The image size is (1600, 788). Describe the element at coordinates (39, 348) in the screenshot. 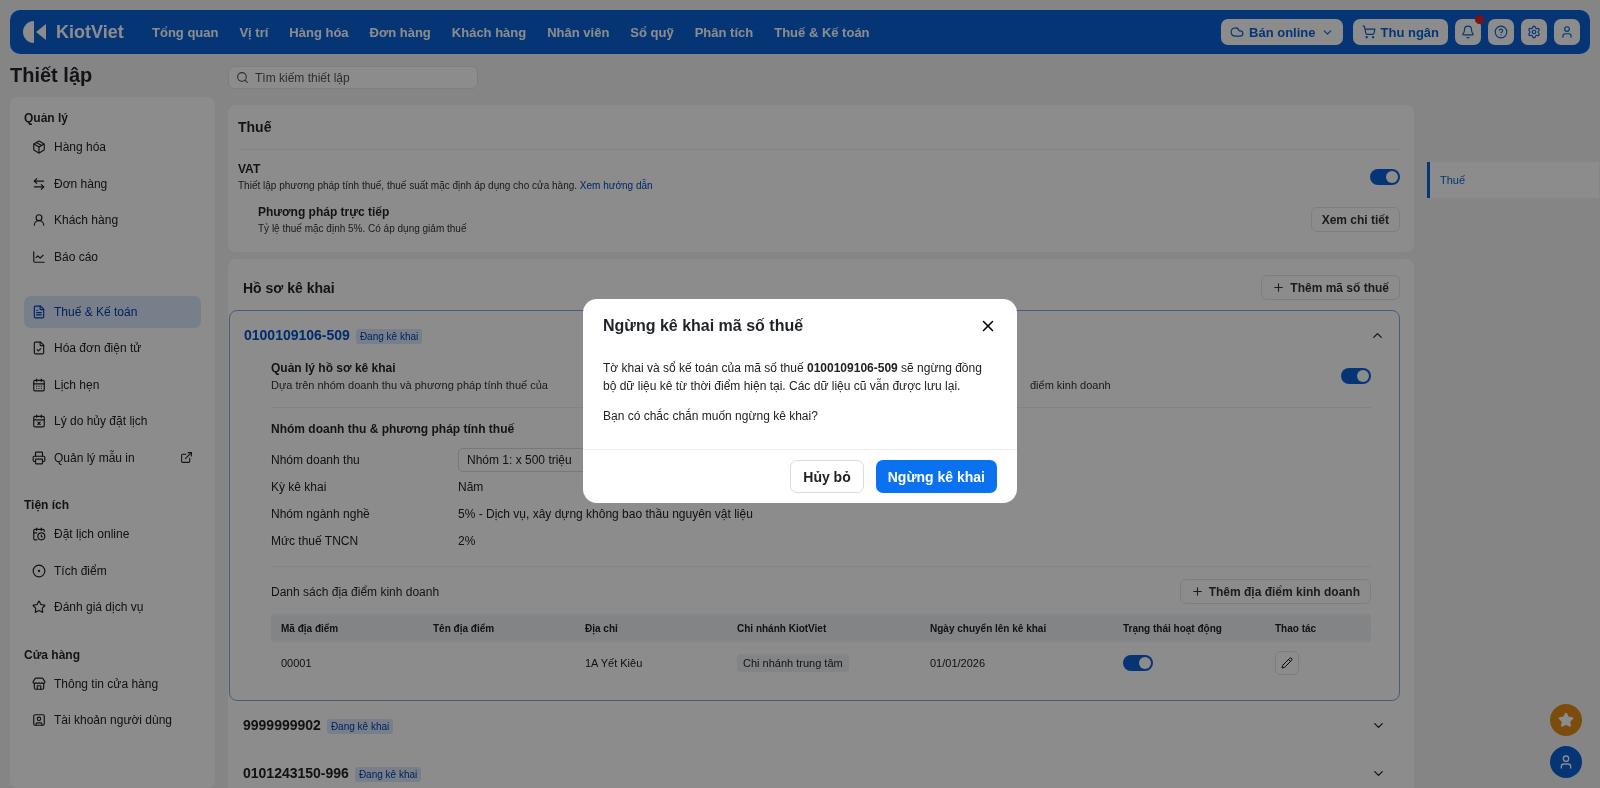

I see `document-icon` at that location.